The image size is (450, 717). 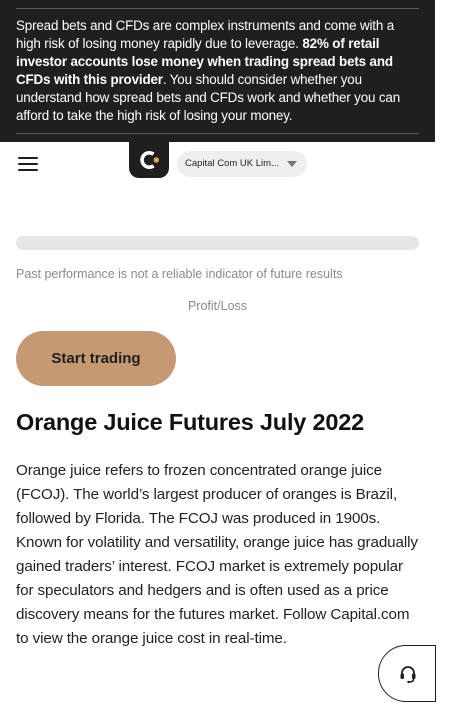 I want to click on profit-loss-label: Profit/Loss, so click(x=217, y=306).